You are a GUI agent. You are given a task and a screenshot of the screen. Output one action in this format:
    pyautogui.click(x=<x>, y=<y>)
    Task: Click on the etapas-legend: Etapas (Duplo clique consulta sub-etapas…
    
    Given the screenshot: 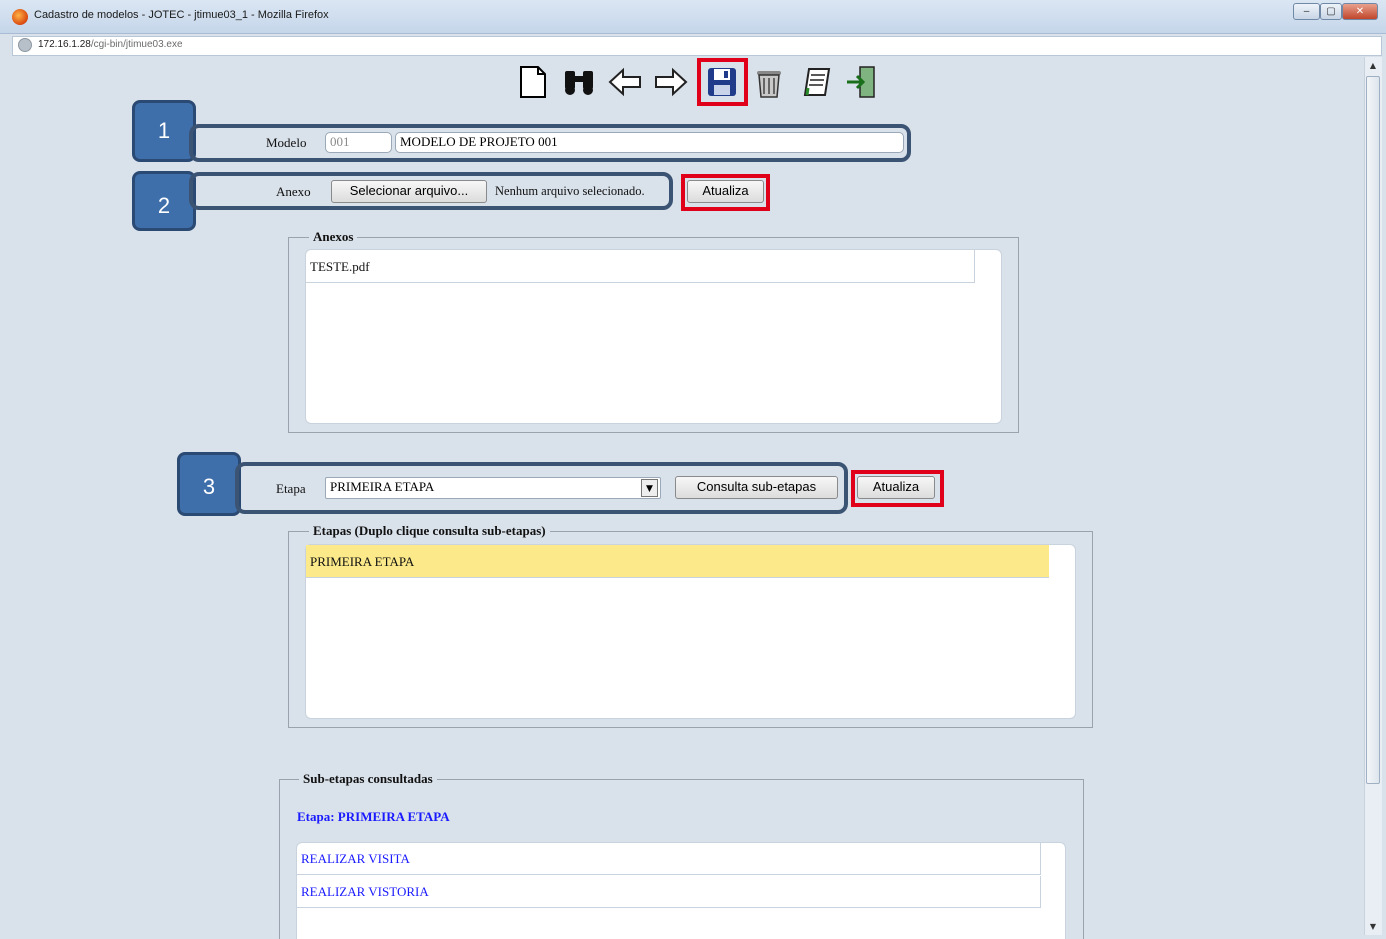 What is the action you would take?
    pyautogui.click(x=429, y=531)
    